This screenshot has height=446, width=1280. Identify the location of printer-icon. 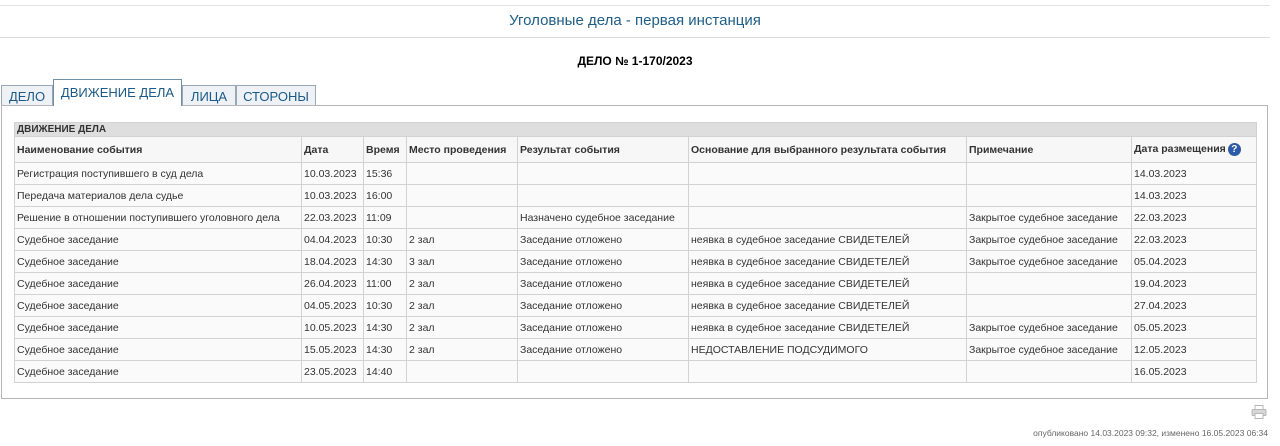
(1259, 412).